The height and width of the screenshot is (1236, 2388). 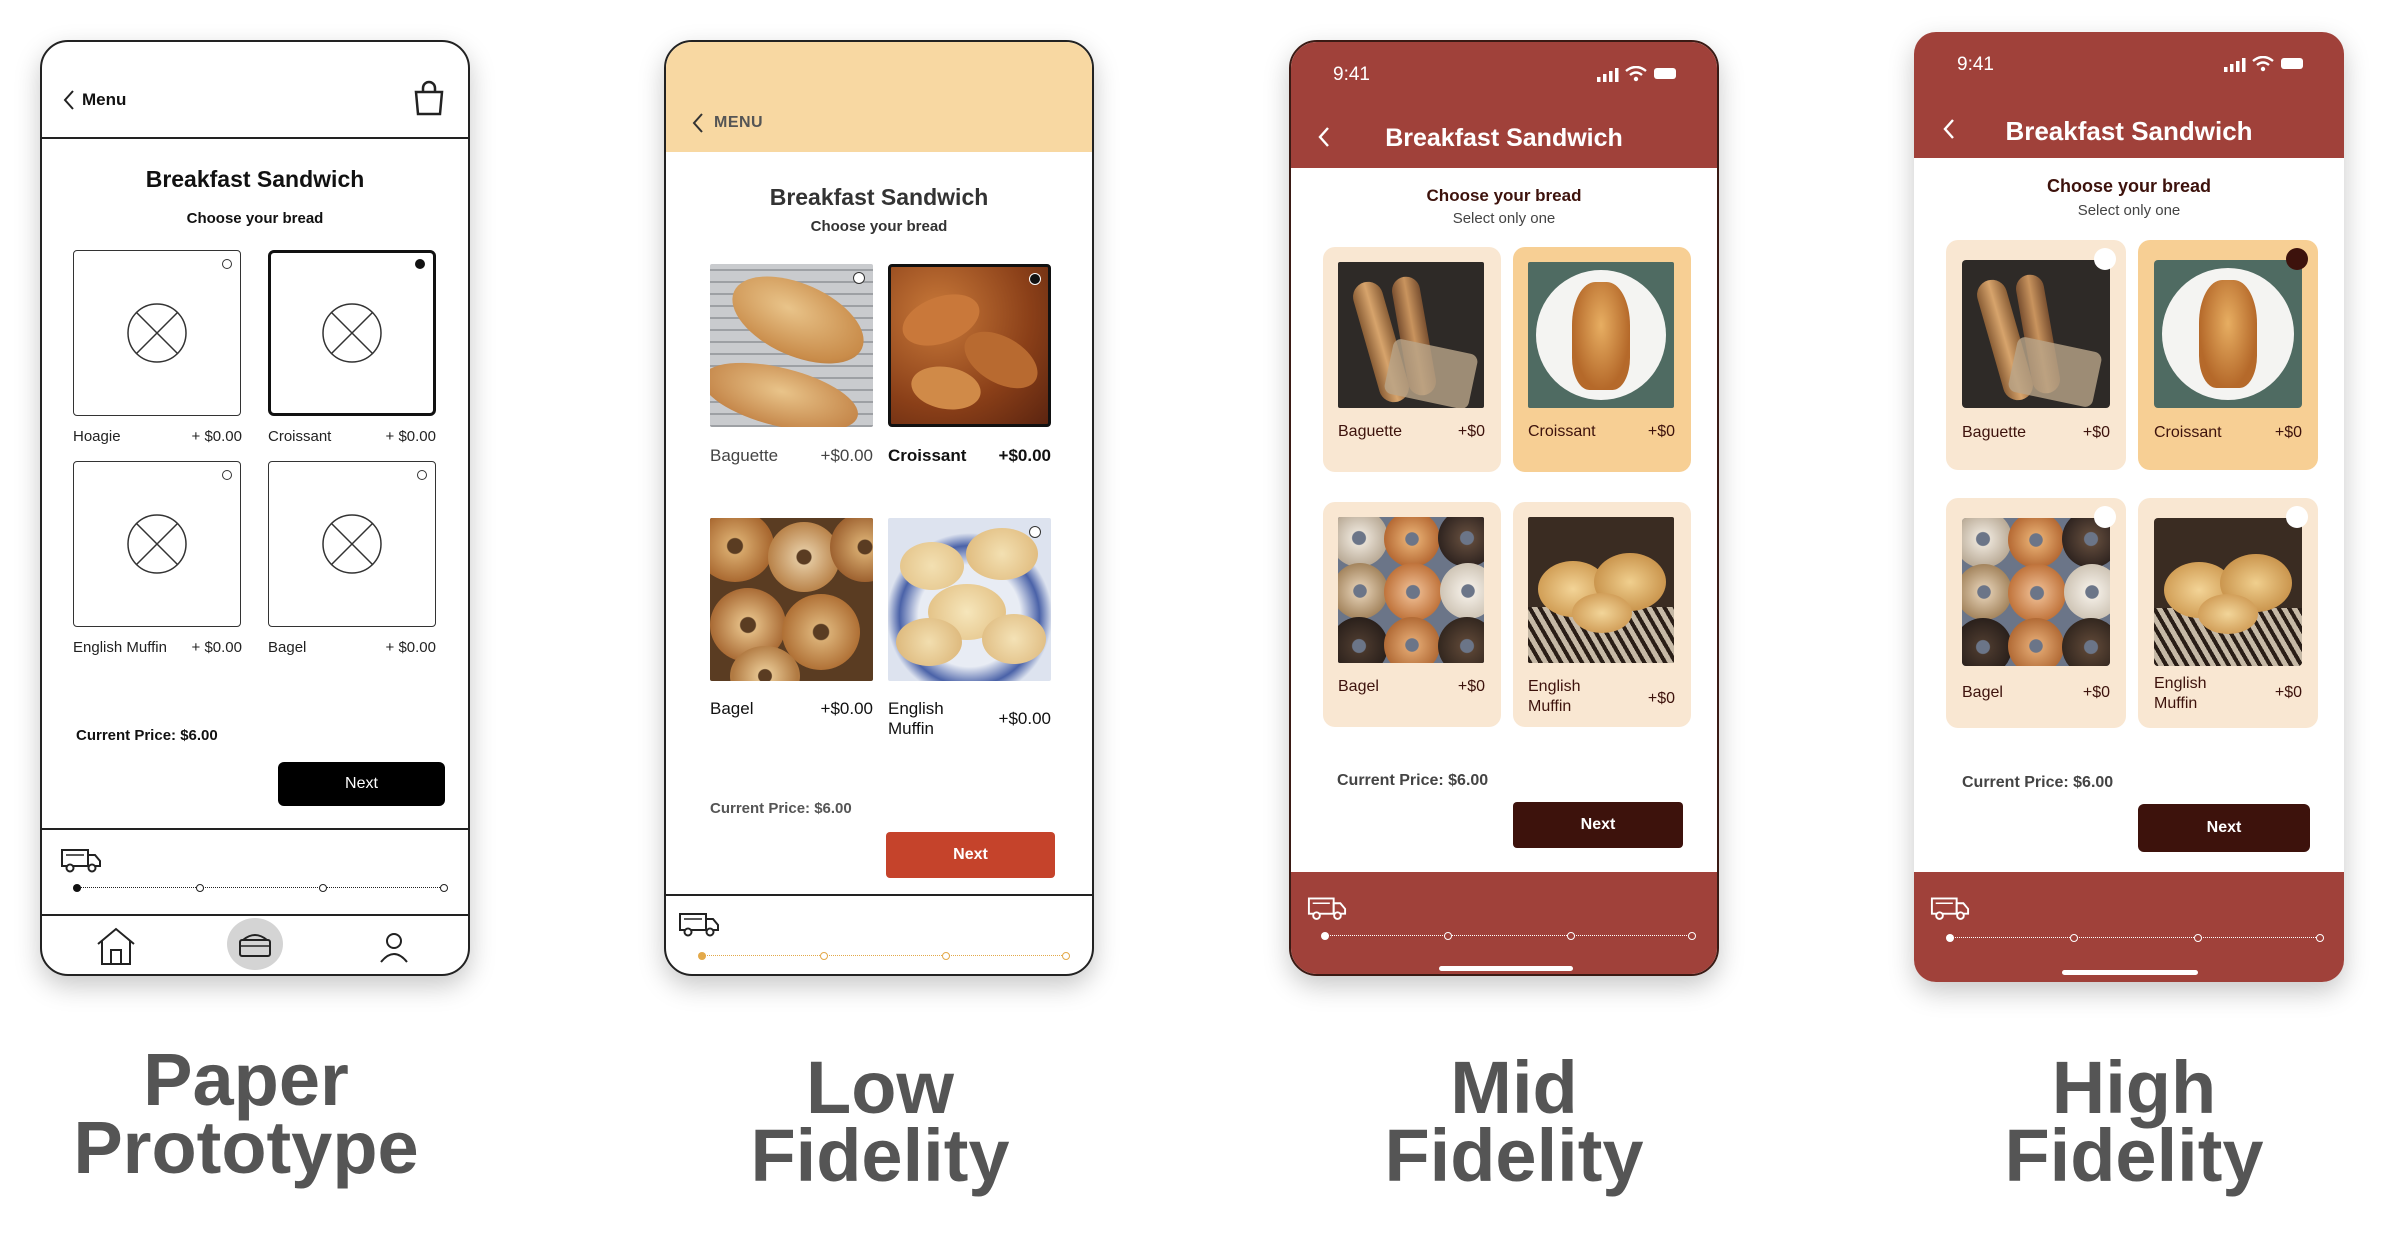 What do you see at coordinates (2134, 1122) in the screenshot?
I see `caption-high-fidelity: High Fidelity` at bounding box center [2134, 1122].